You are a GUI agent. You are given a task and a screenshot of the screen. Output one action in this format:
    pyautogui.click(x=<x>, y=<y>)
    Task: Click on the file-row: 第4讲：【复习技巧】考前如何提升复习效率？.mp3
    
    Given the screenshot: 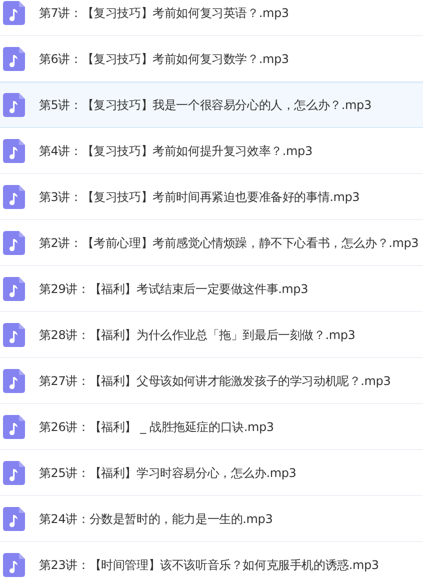 What is the action you would take?
    pyautogui.click(x=211, y=151)
    